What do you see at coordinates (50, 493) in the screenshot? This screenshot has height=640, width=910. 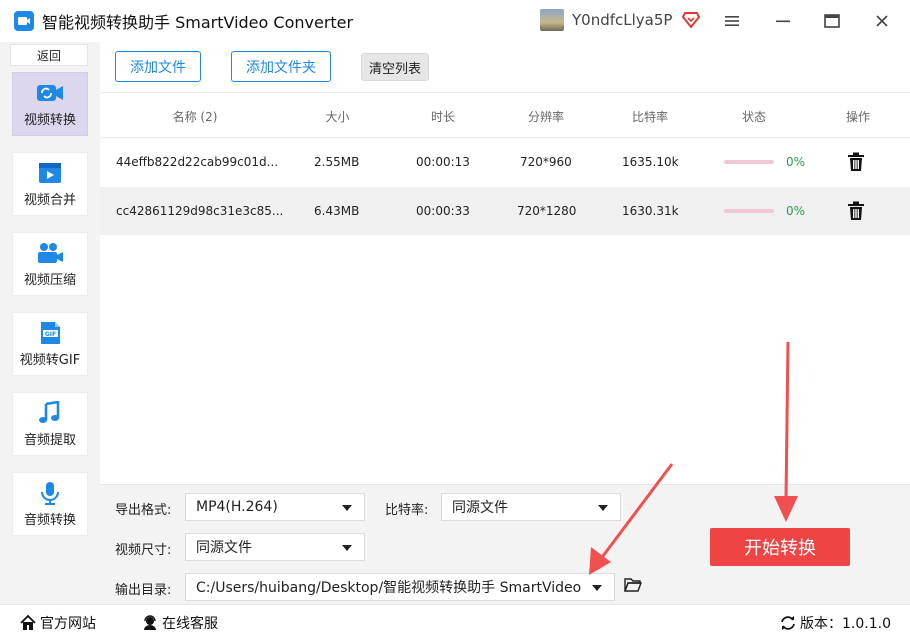 I see `microphone-icon` at bounding box center [50, 493].